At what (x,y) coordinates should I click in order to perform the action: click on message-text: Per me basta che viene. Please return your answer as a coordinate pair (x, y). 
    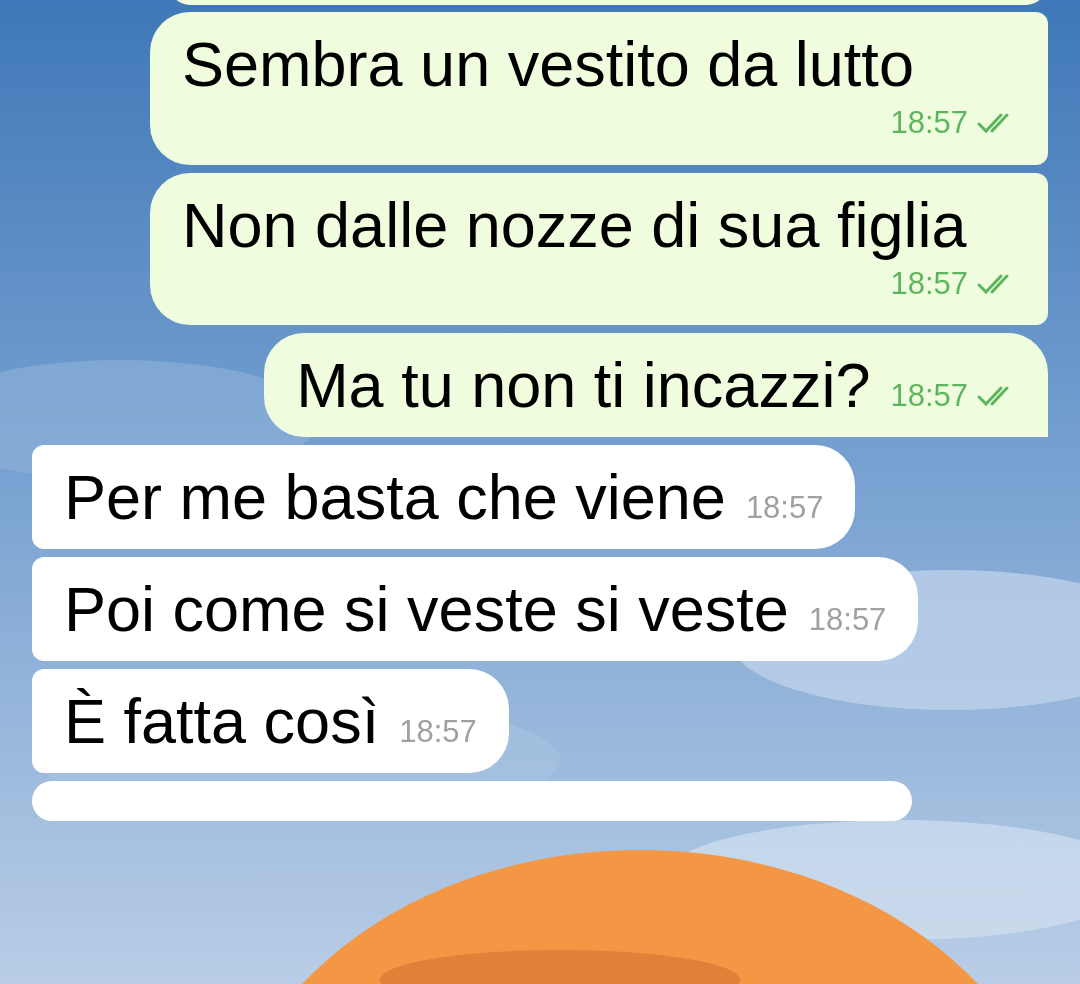
    Looking at the image, I should click on (395, 497).